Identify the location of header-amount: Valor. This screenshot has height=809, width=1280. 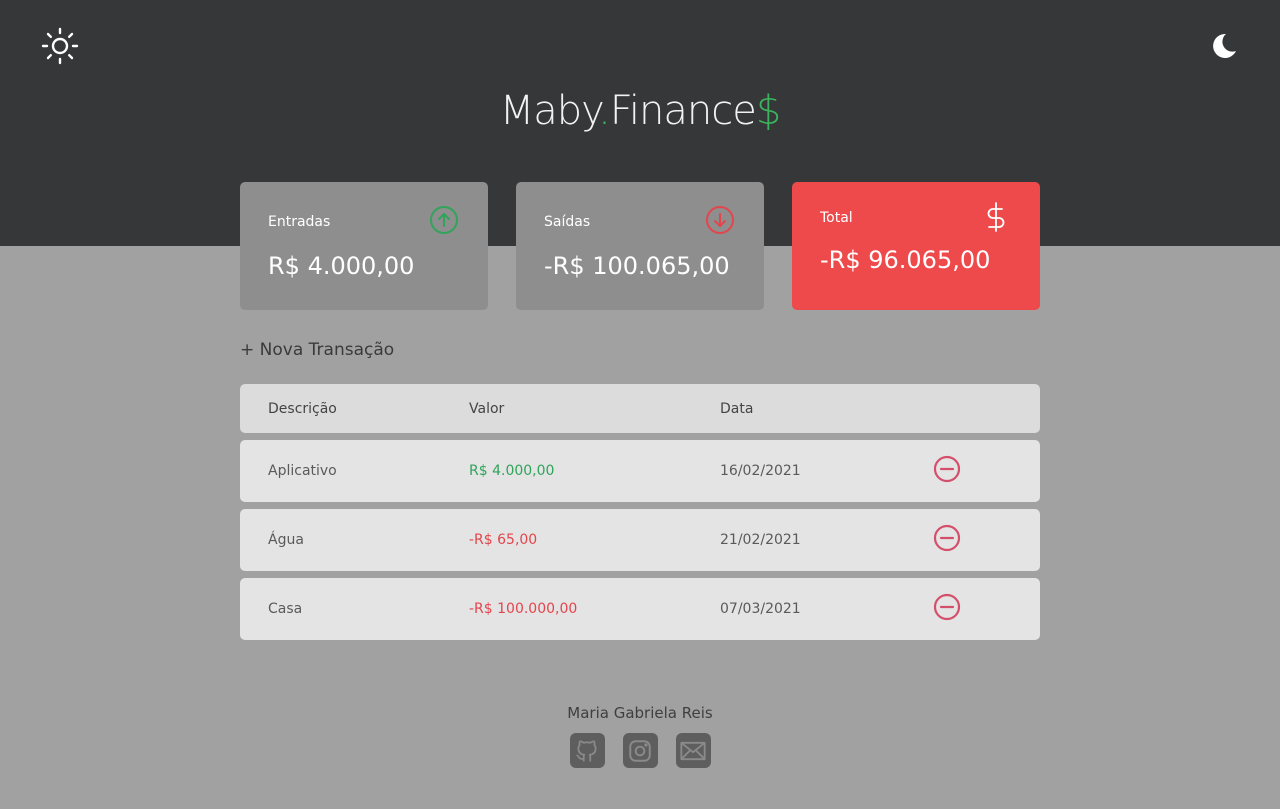
(487, 408).